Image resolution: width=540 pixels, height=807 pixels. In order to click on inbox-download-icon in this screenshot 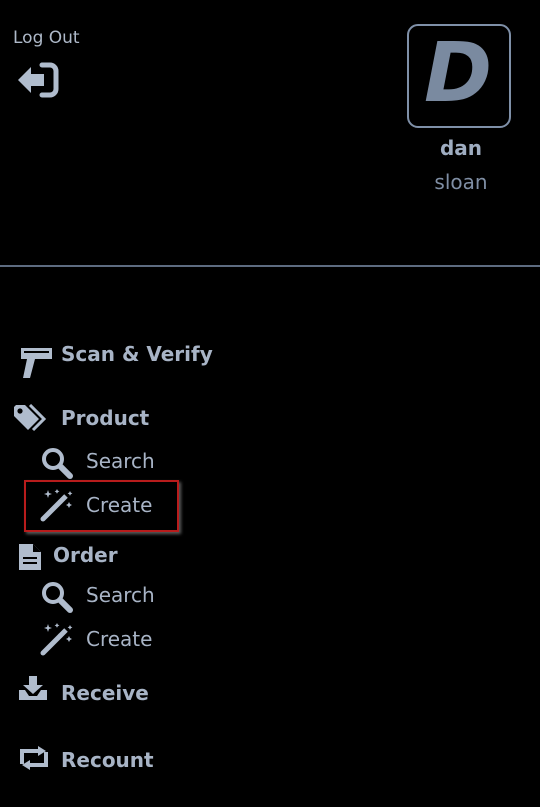, I will do `click(33, 690)`.